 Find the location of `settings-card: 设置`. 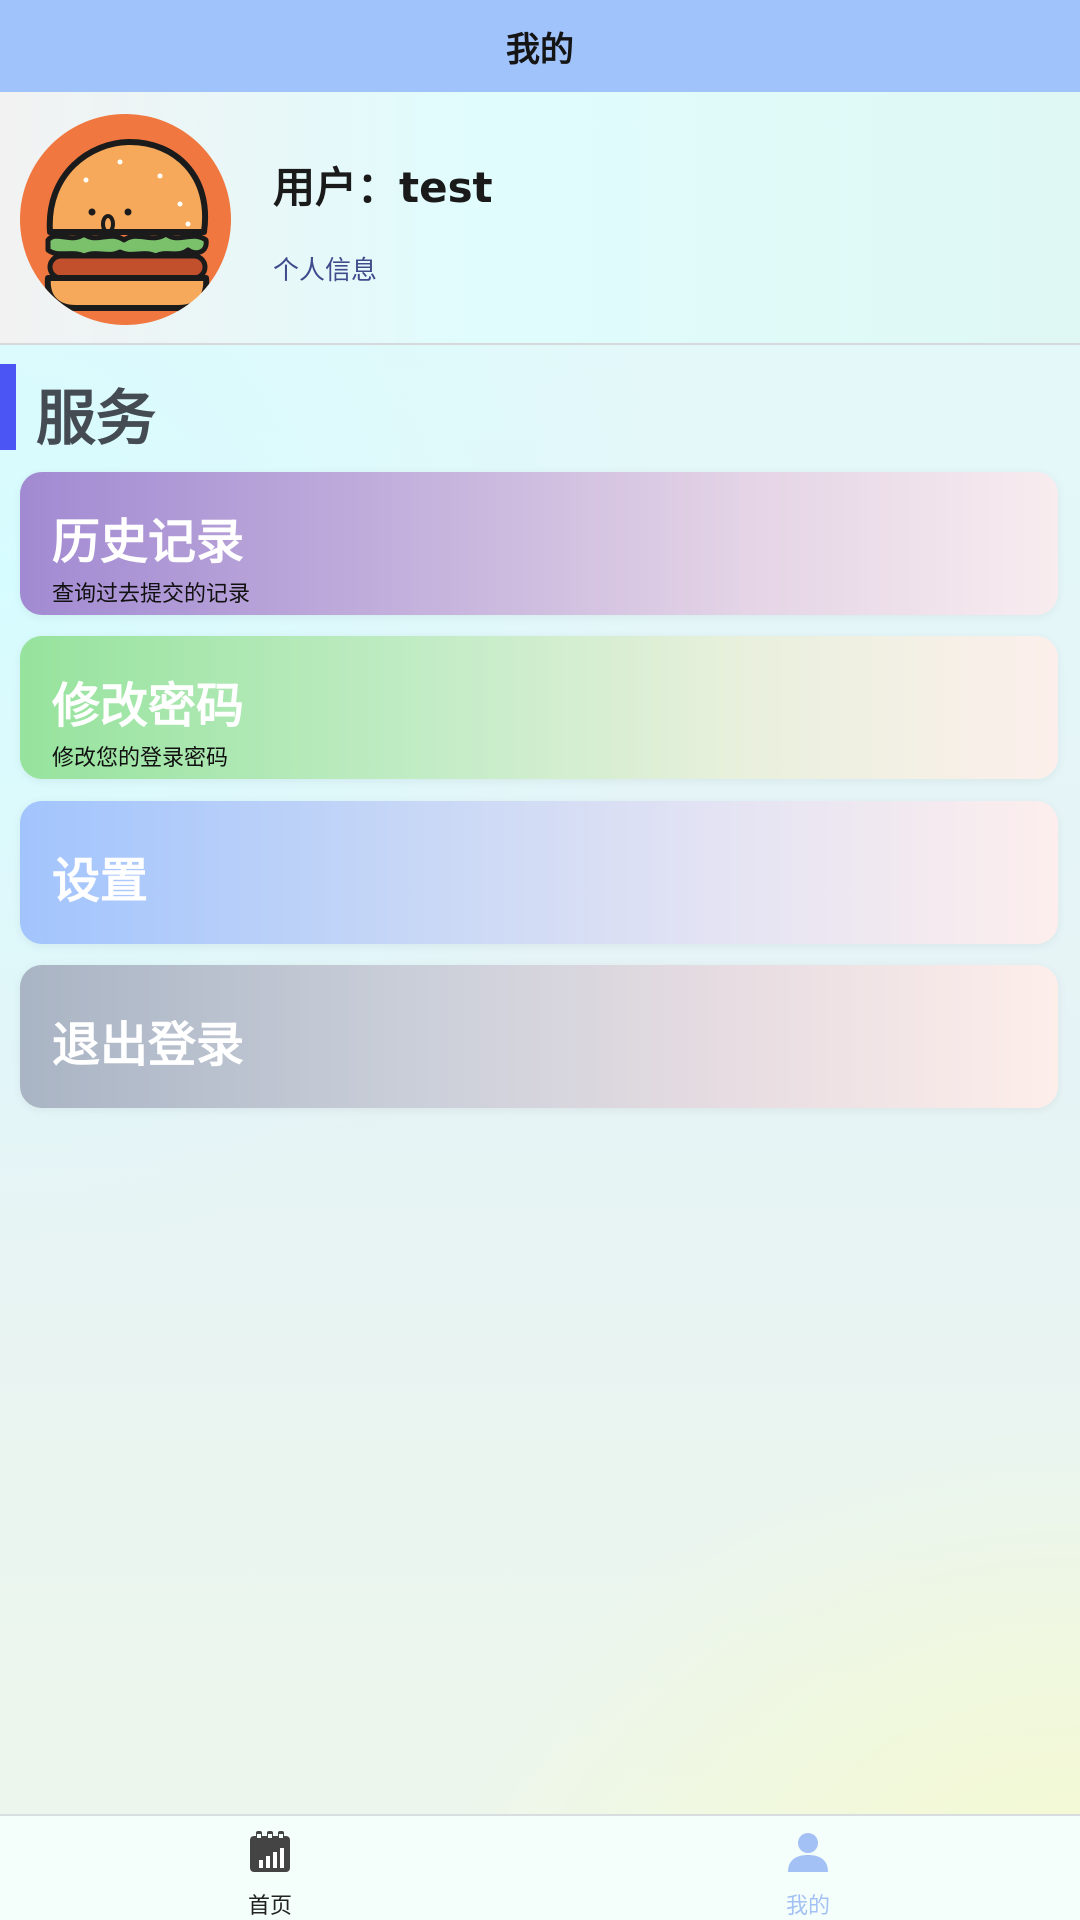

settings-card: 设置 is located at coordinates (539, 872).